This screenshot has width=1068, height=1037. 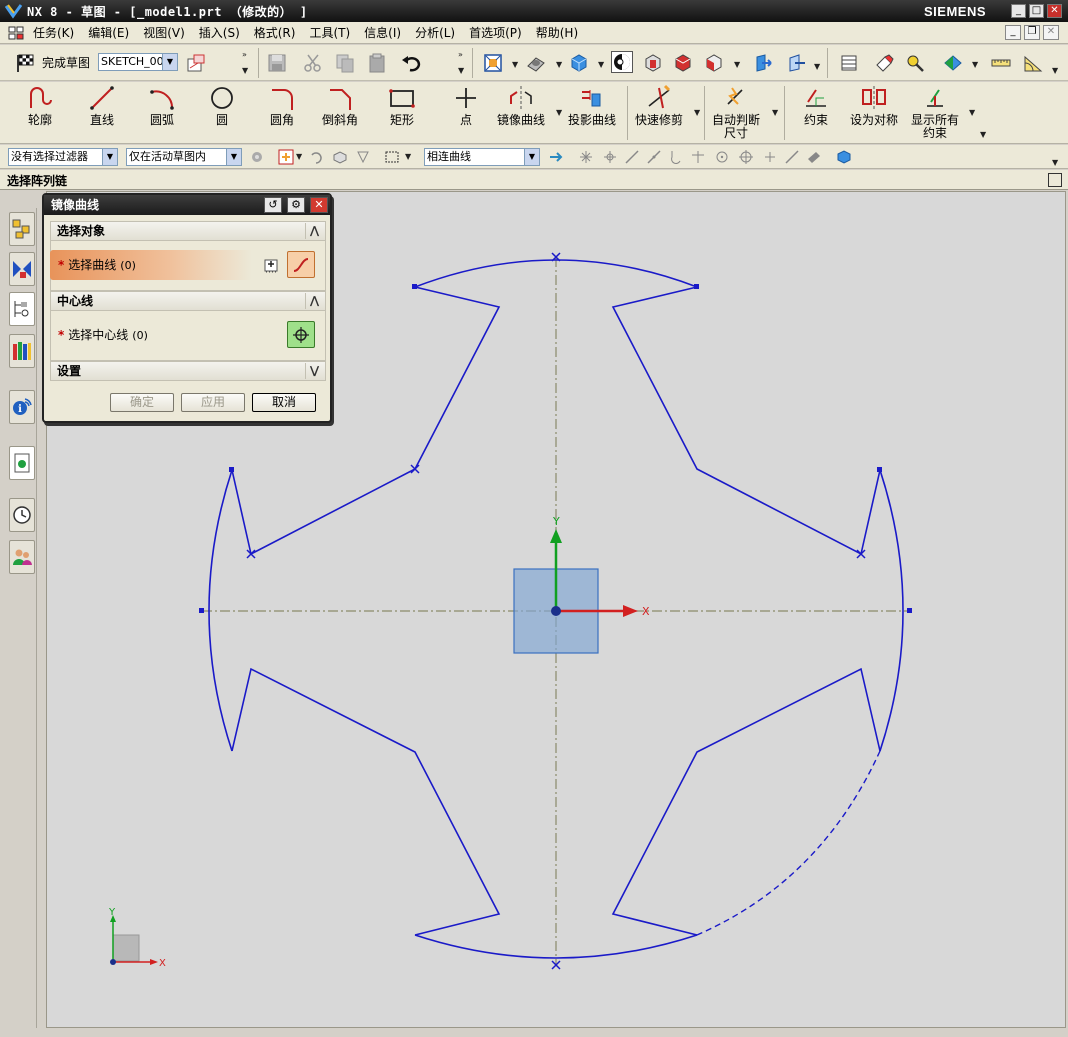 What do you see at coordinates (1018, 11) in the screenshot?
I see `minimize-button: _` at bounding box center [1018, 11].